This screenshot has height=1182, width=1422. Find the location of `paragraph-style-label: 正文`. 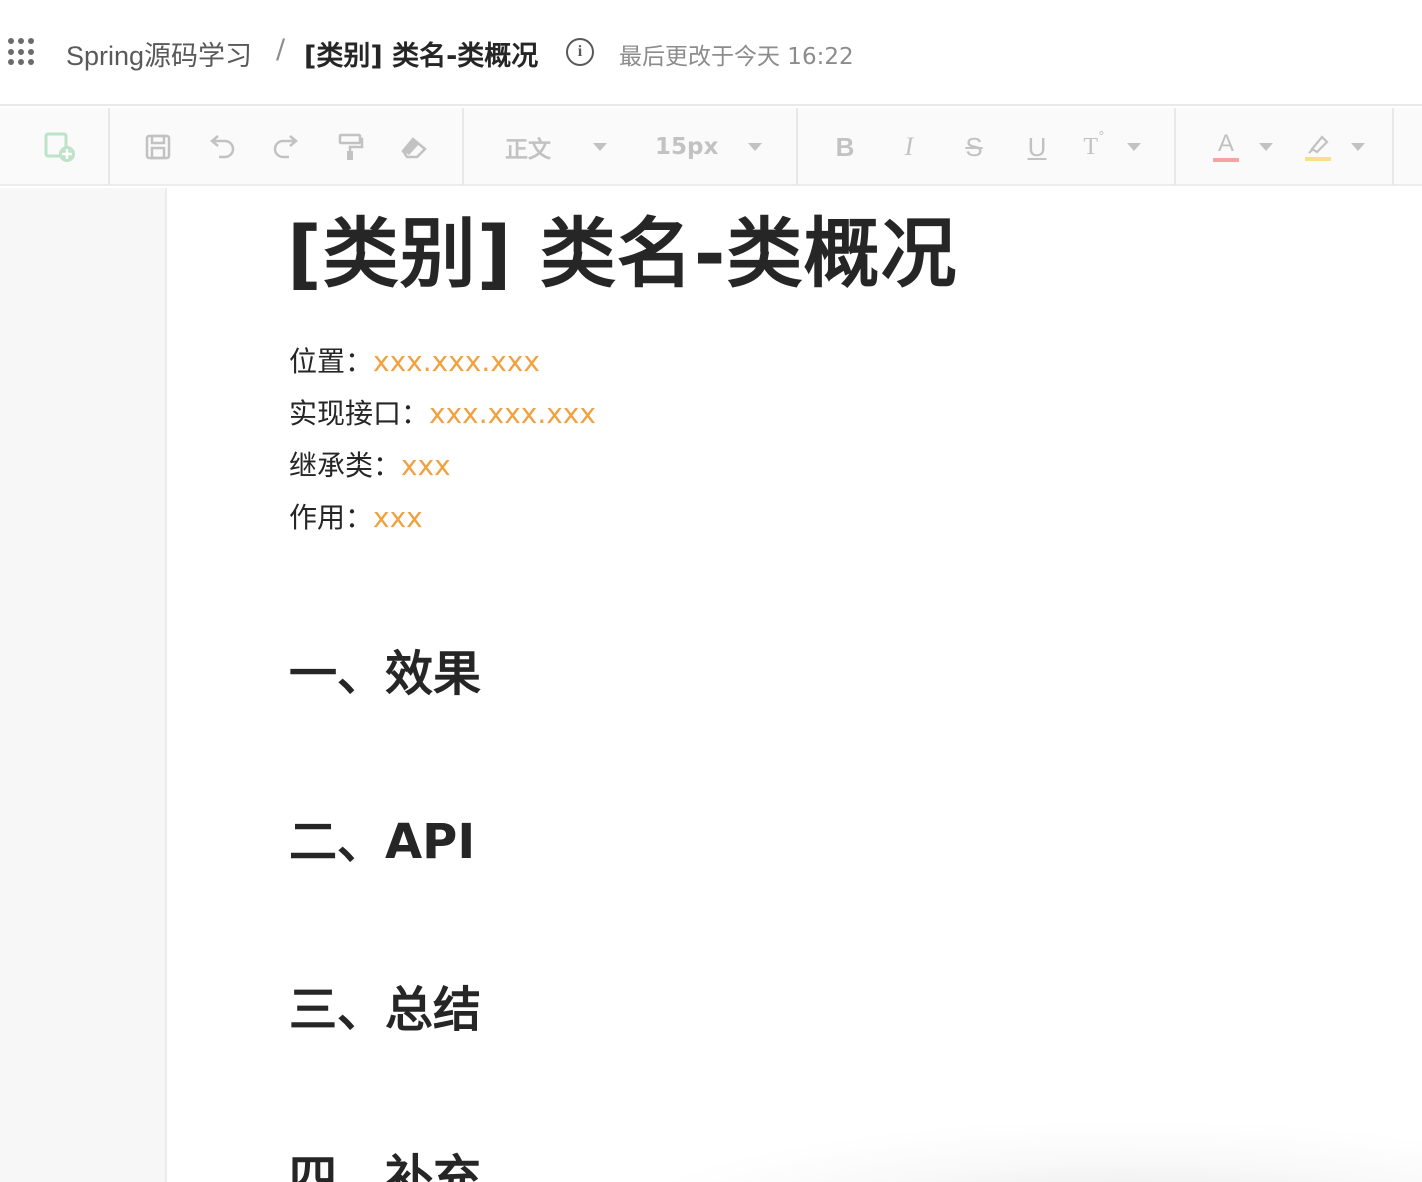

paragraph-style-label: 正文 is located at coordinates (528, 150).